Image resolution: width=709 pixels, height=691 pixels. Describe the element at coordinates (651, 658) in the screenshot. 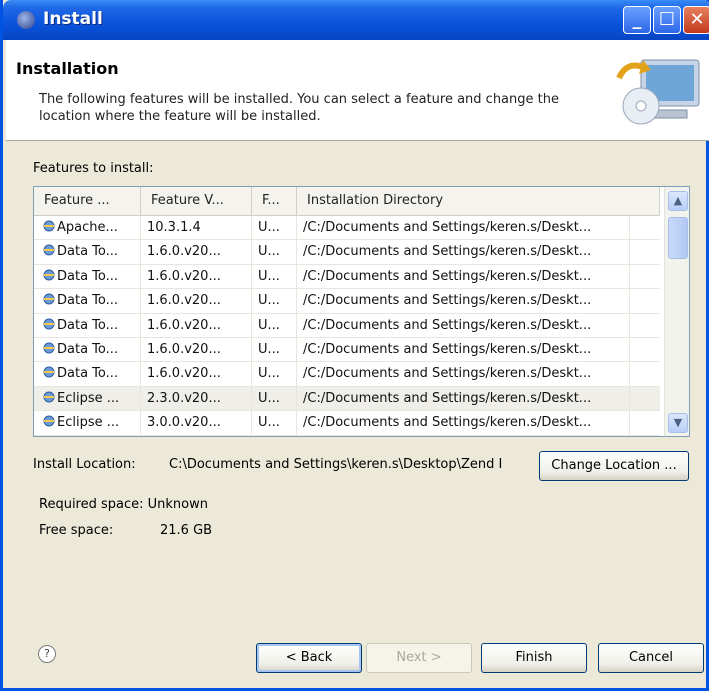

I see `cancel-button: Cancel` at that location.